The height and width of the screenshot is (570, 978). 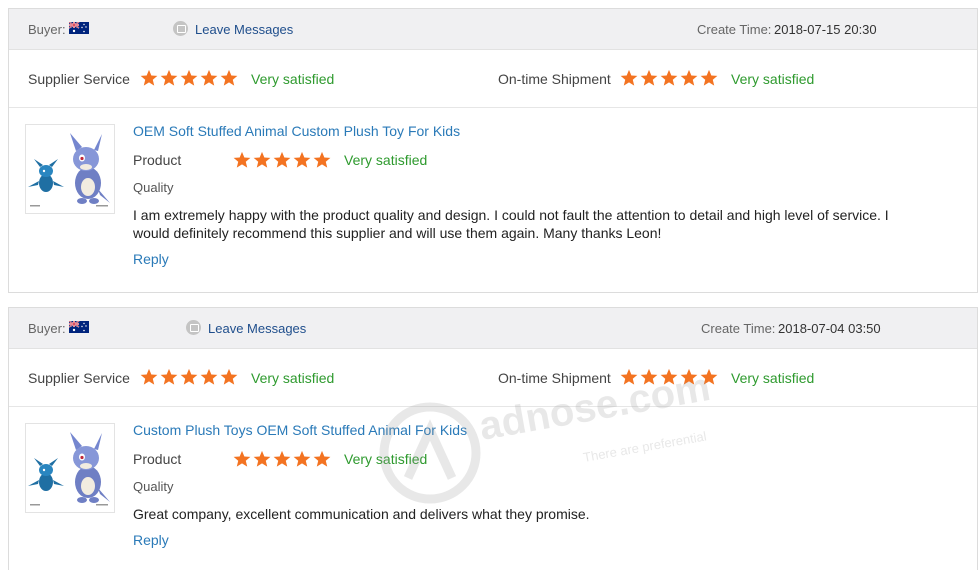 What do you see at coordinates (825, 29) in the screenshot?
I see `create-time-value: 2018-07-15 20:30` at bounding box center [825, 29].